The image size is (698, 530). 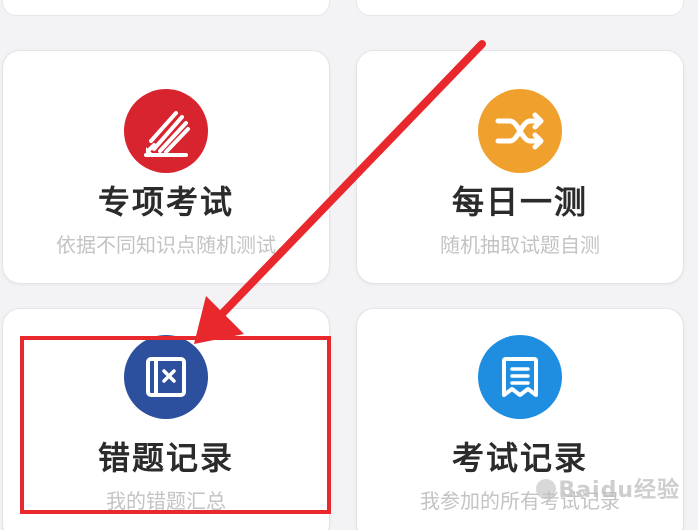 What do you see at coordinates (520, 131) in the screenshot?
I see `shuffle-icon` at bounding box center [520, 131].